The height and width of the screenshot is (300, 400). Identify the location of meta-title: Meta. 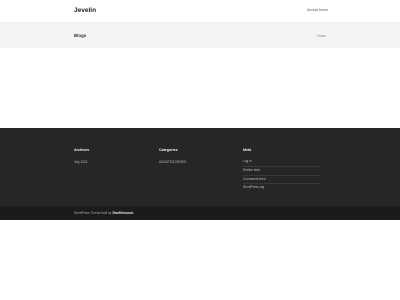
(247, 150).